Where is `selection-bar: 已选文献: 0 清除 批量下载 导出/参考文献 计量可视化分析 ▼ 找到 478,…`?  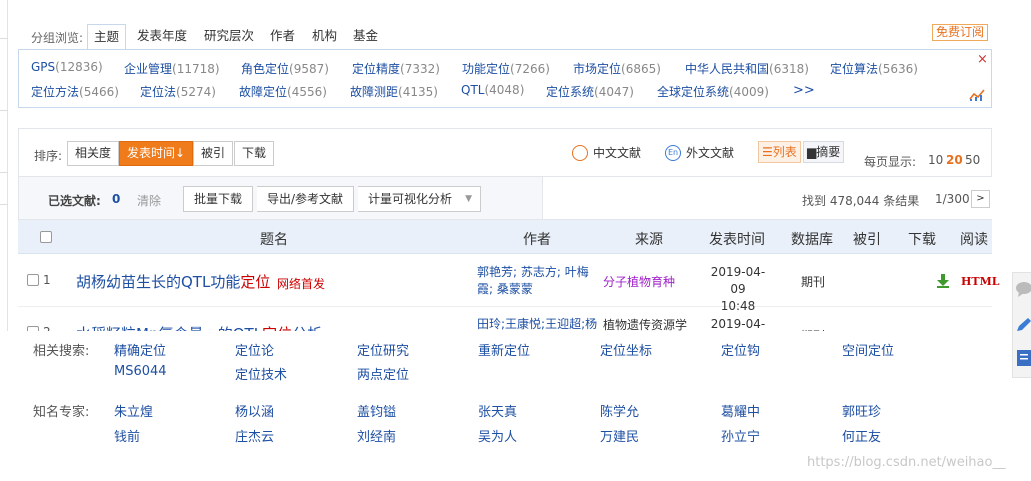
selection-bar: 已选文献: 0 清除 批量下载 导出/参考文献 计量可视化分析 ▼ 找到 478,… is located at coordinates (505, 198).